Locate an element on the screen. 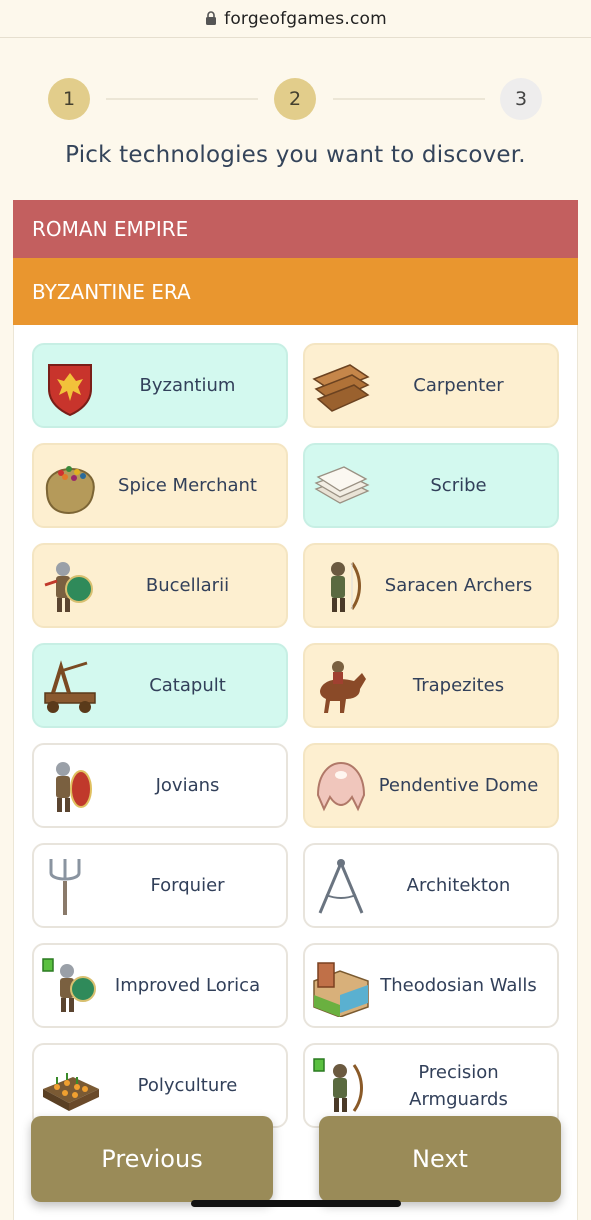  tech-card-bucellarii: Bucellarii is located at coordinates (160, 585).